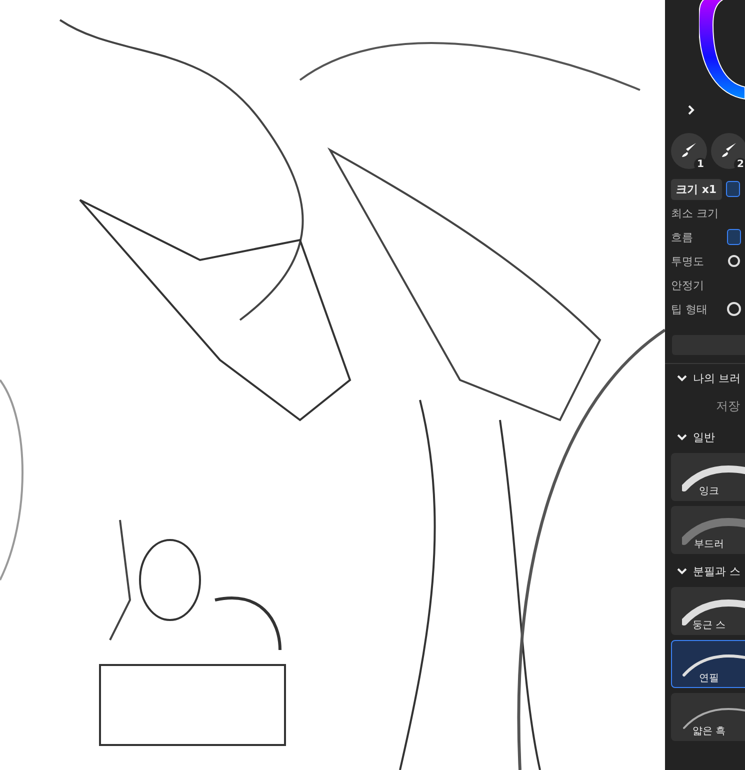 Image resolution: width=745 pixels, height=770 pixels. I want to click on brush-card: 잉크, so click(708, 477).